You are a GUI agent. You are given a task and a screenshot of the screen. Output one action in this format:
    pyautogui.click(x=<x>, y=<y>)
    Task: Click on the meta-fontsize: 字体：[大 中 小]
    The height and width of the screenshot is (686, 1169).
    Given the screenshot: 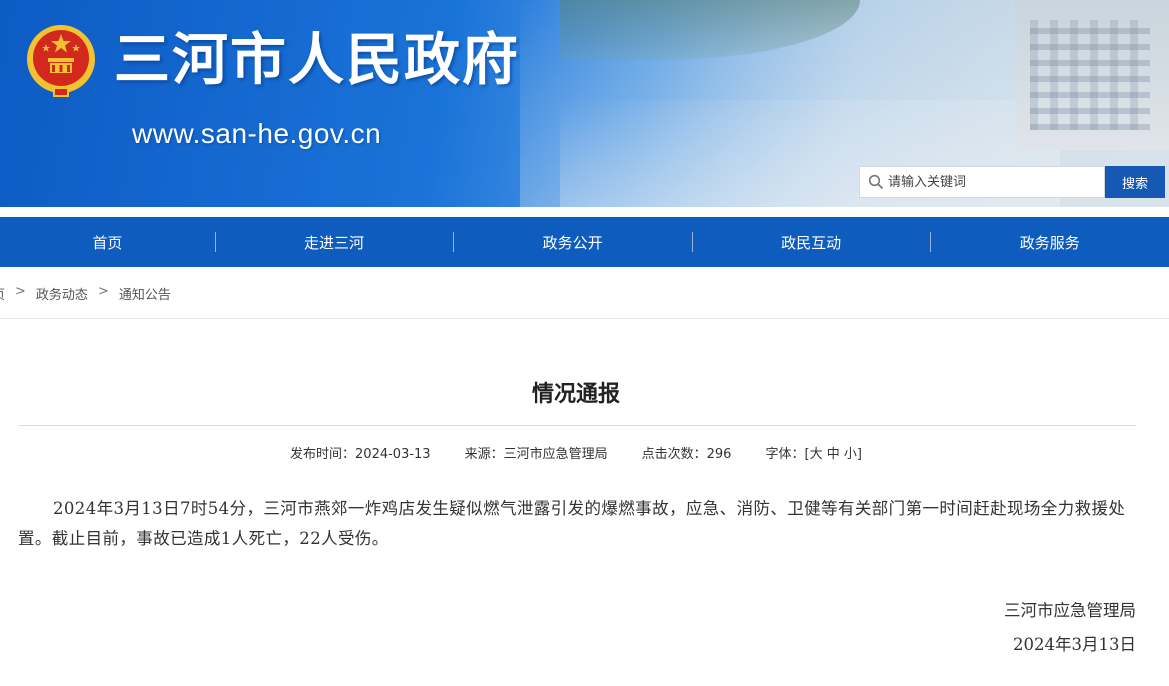 What is the action you would take?
    pyautogui.click(x=813, y=452)
    